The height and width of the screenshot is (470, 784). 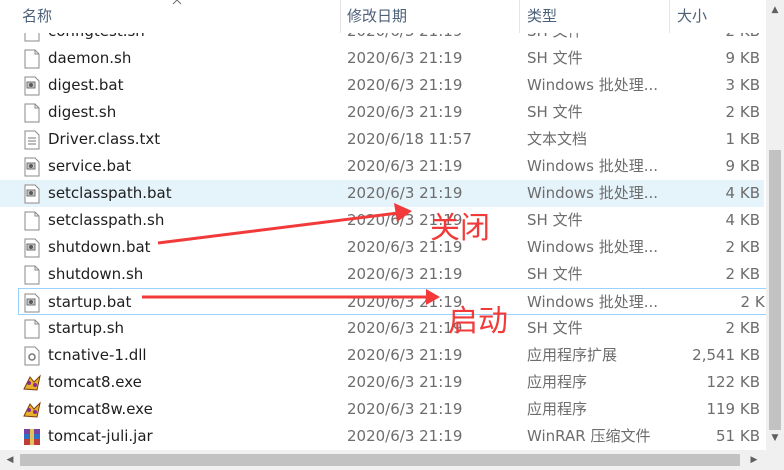 I want to click on shutdown-arrow, so click(x=278, y=228).